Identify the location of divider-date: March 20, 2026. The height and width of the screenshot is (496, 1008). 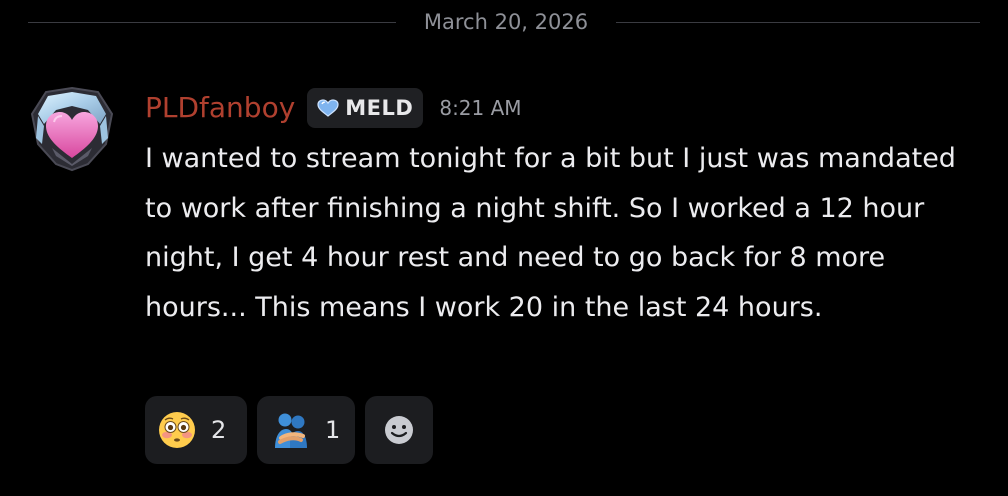
(506, 22).